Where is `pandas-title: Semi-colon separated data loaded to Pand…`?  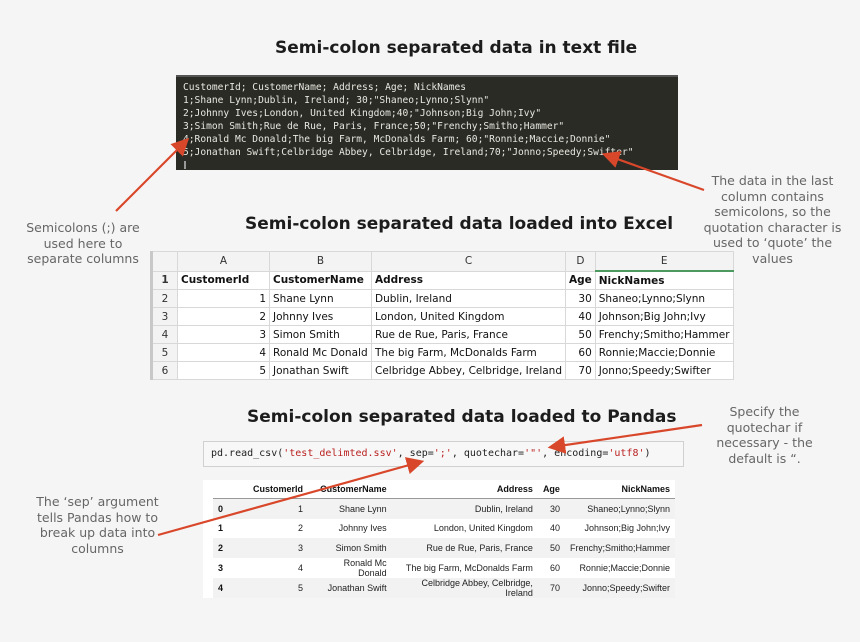
pandas-title: Semi-colon separated data loaded to Pand… is located at coordinates (462, 417).